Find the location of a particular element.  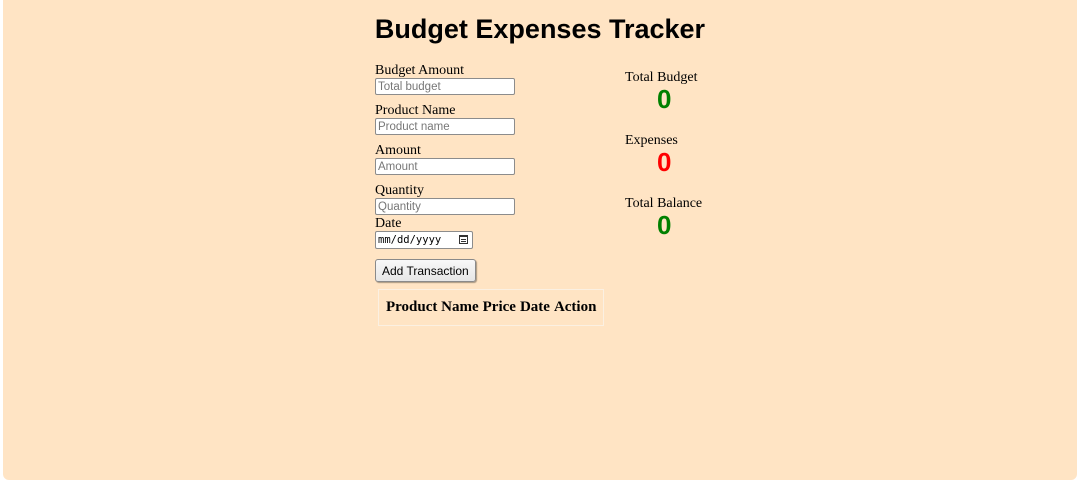

total-balance-block: Total Balance 0 is located at coordinates (663, 217).